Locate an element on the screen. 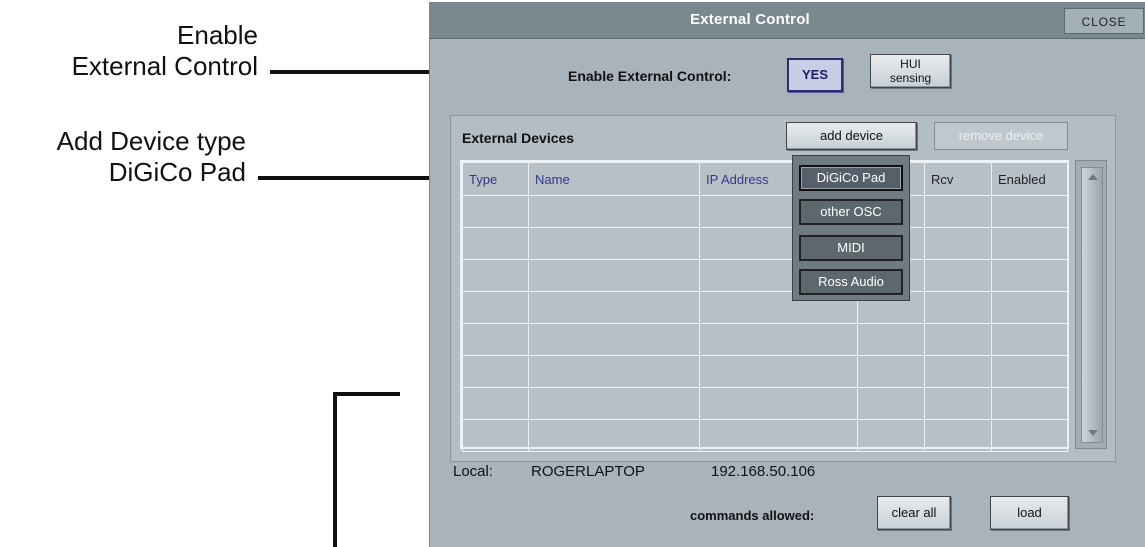 This screenshot has height=547, width=1145. callout-enable-external-control: Enable External Control is located at coordinates (129, 51).